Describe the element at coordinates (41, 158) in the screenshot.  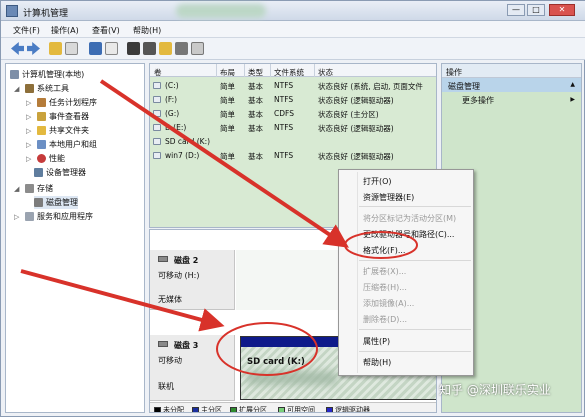
I see `performance-icon` at that location.